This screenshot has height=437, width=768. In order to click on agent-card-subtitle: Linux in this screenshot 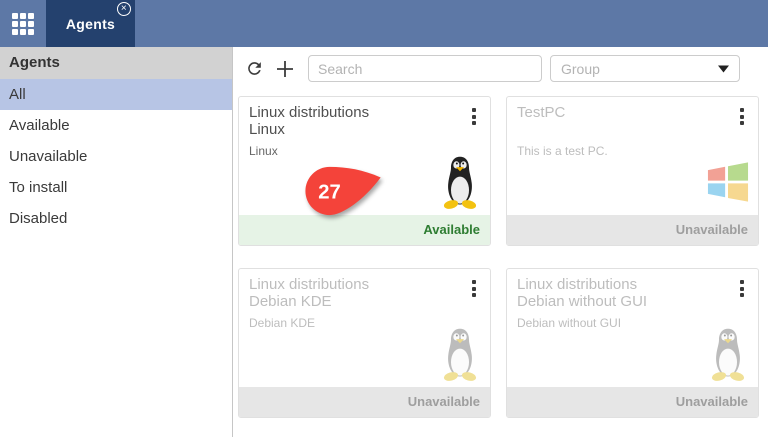, I will do `click(267, 129)`.